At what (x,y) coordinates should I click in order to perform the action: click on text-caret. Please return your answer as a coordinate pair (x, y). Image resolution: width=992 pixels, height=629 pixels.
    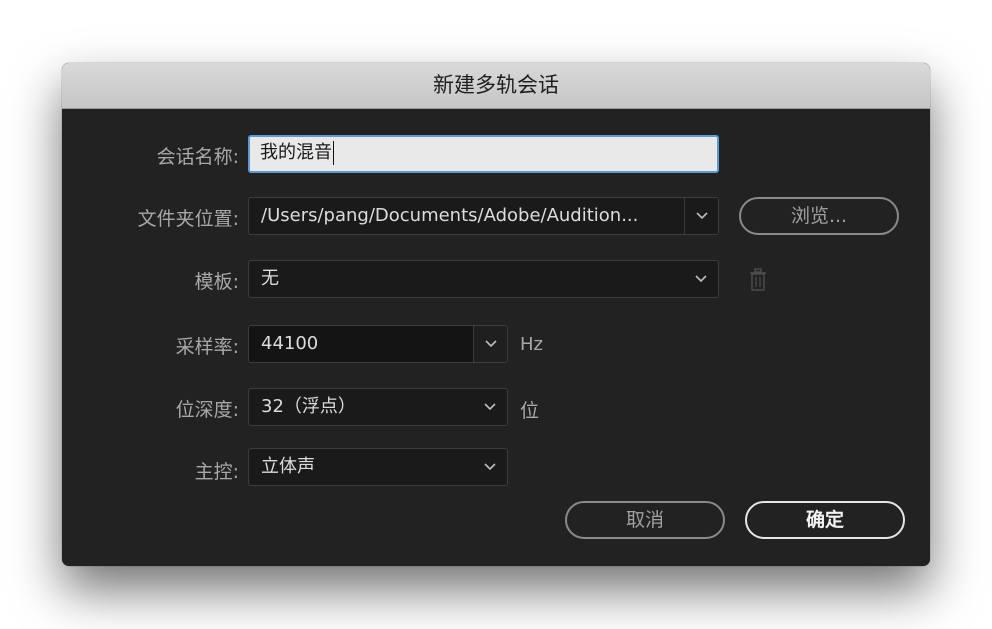
    Looking at the image, I should click on (333, 153).